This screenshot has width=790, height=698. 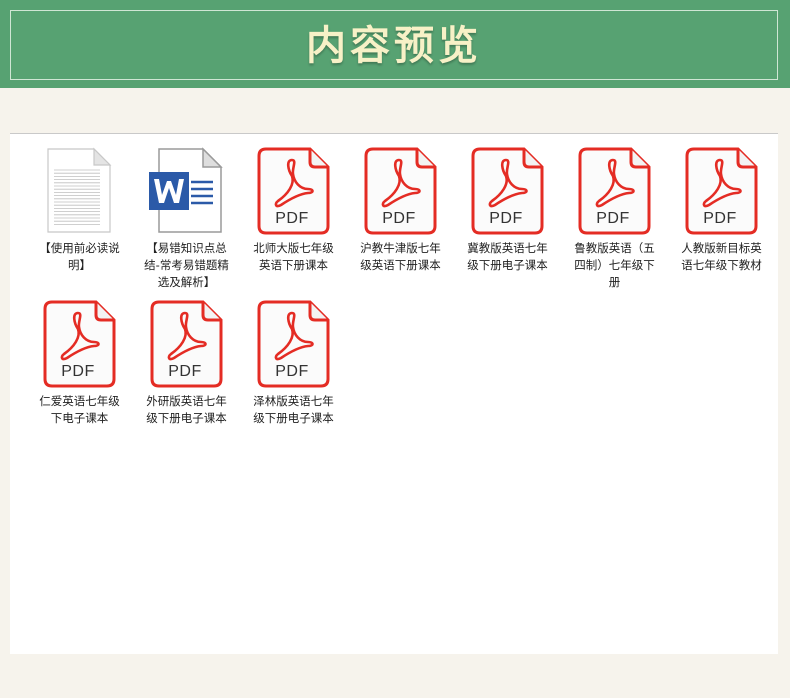 I want to click on file-name-label: 冀教版英语七年级下册电子课本, so click(x=507, y=256).